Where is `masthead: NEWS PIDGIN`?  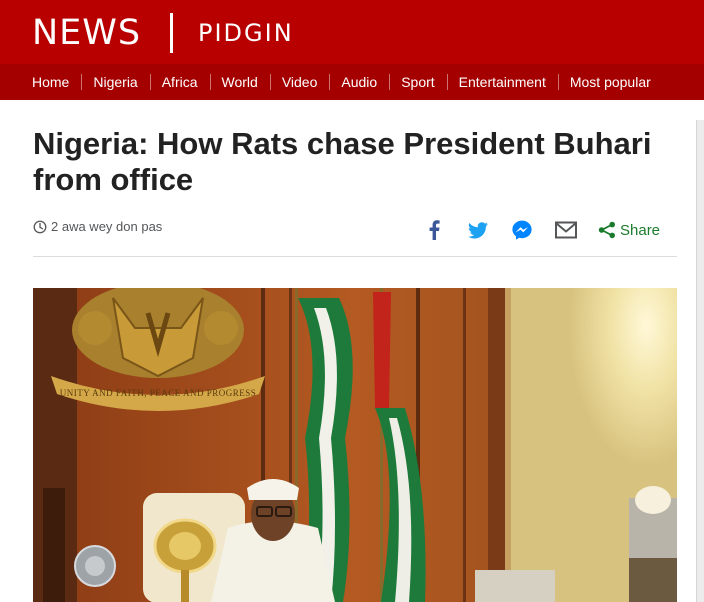
masthead: NEWS PIDGIN is located at coordinates (352, 32).